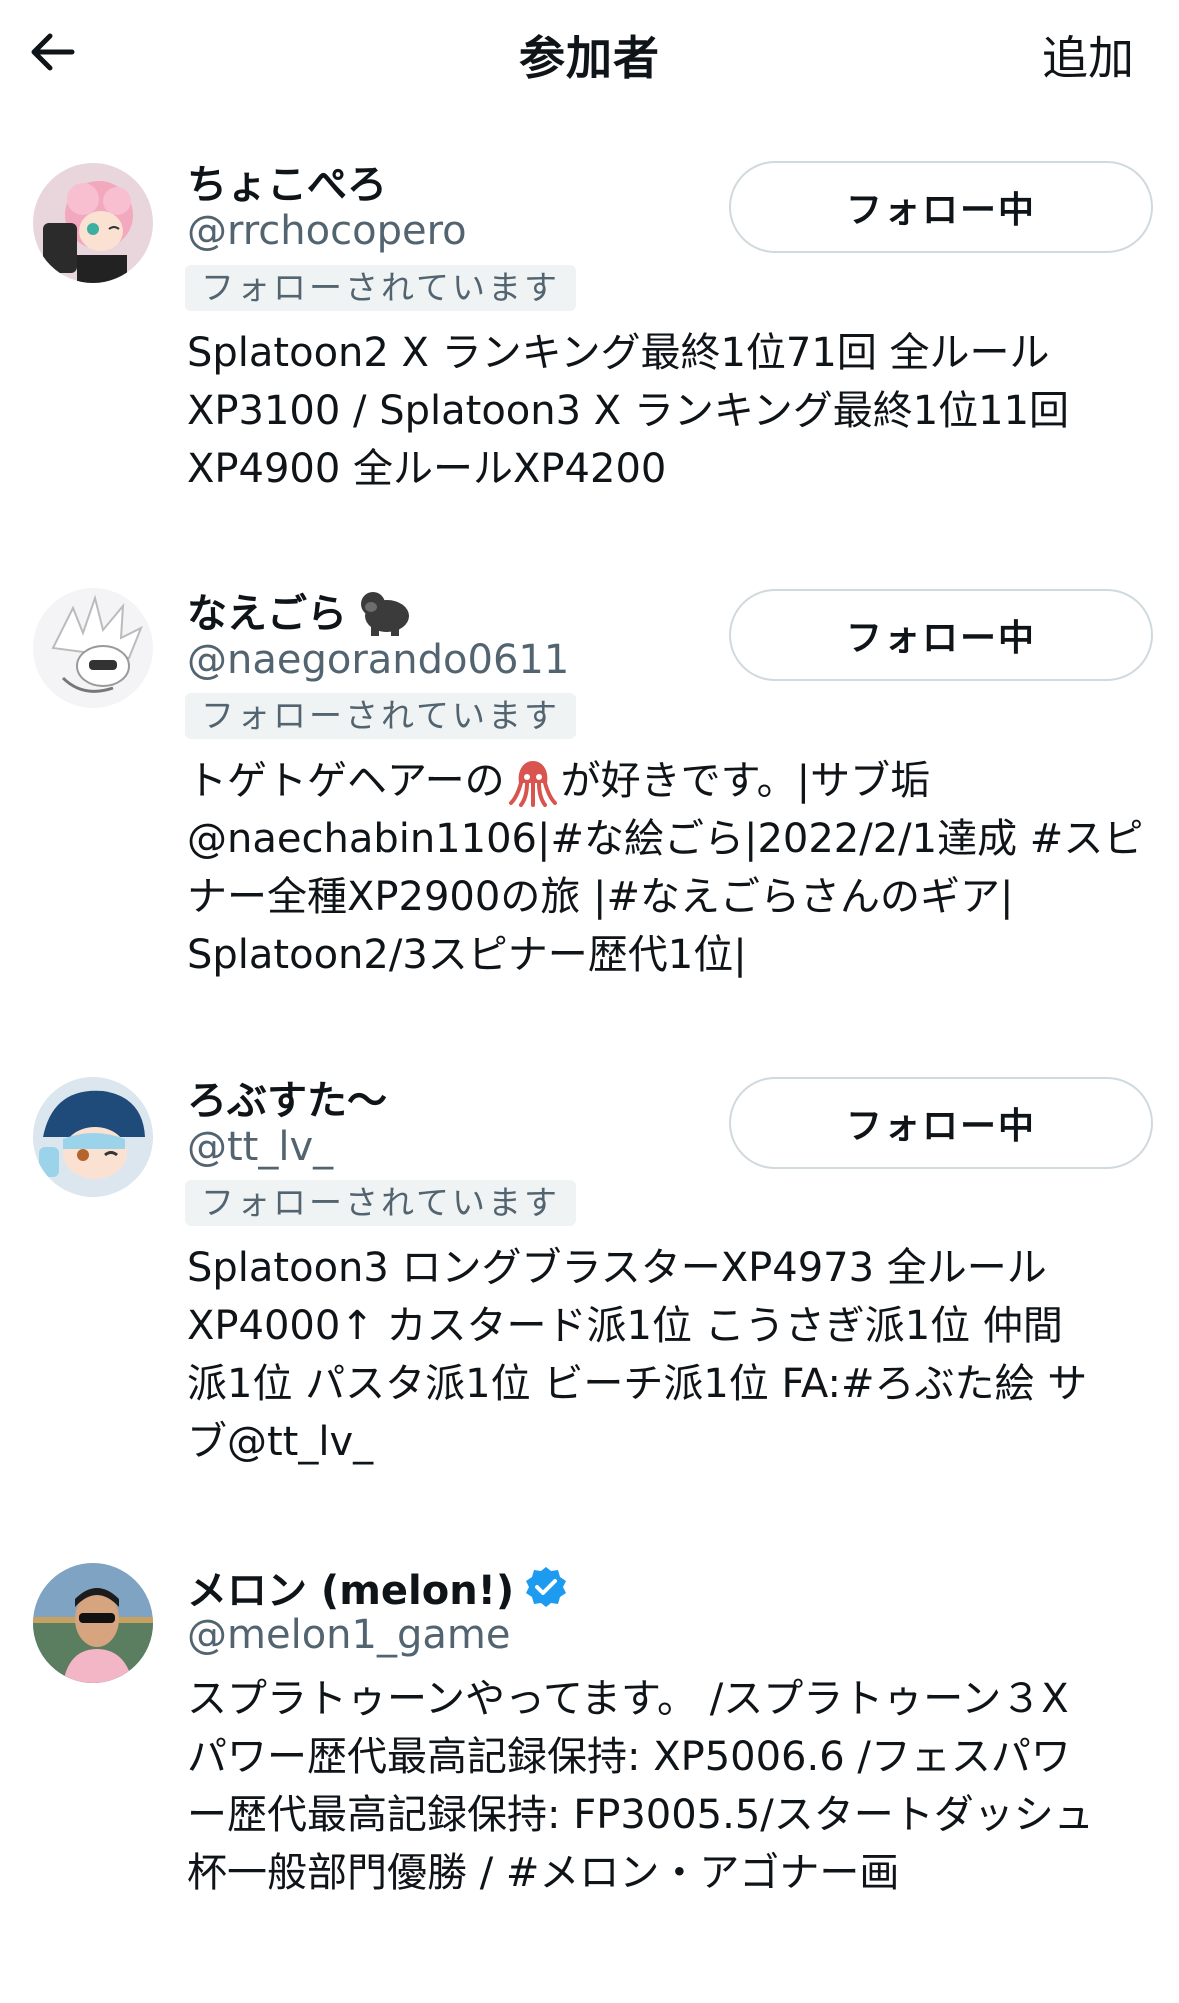  Describe the element at coordinates (267, 614) in the screenshot. I see `display-name-text: なえごら` at that location.